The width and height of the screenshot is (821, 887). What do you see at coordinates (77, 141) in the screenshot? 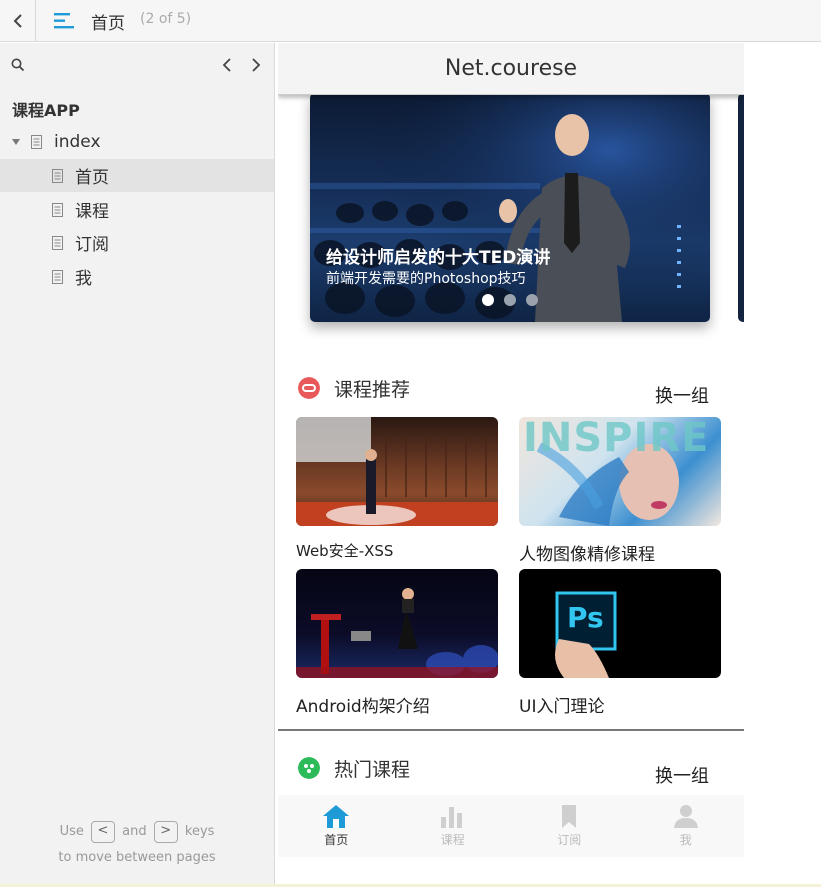
I see `tree-item-label: index` at bounding box center [77, 141].